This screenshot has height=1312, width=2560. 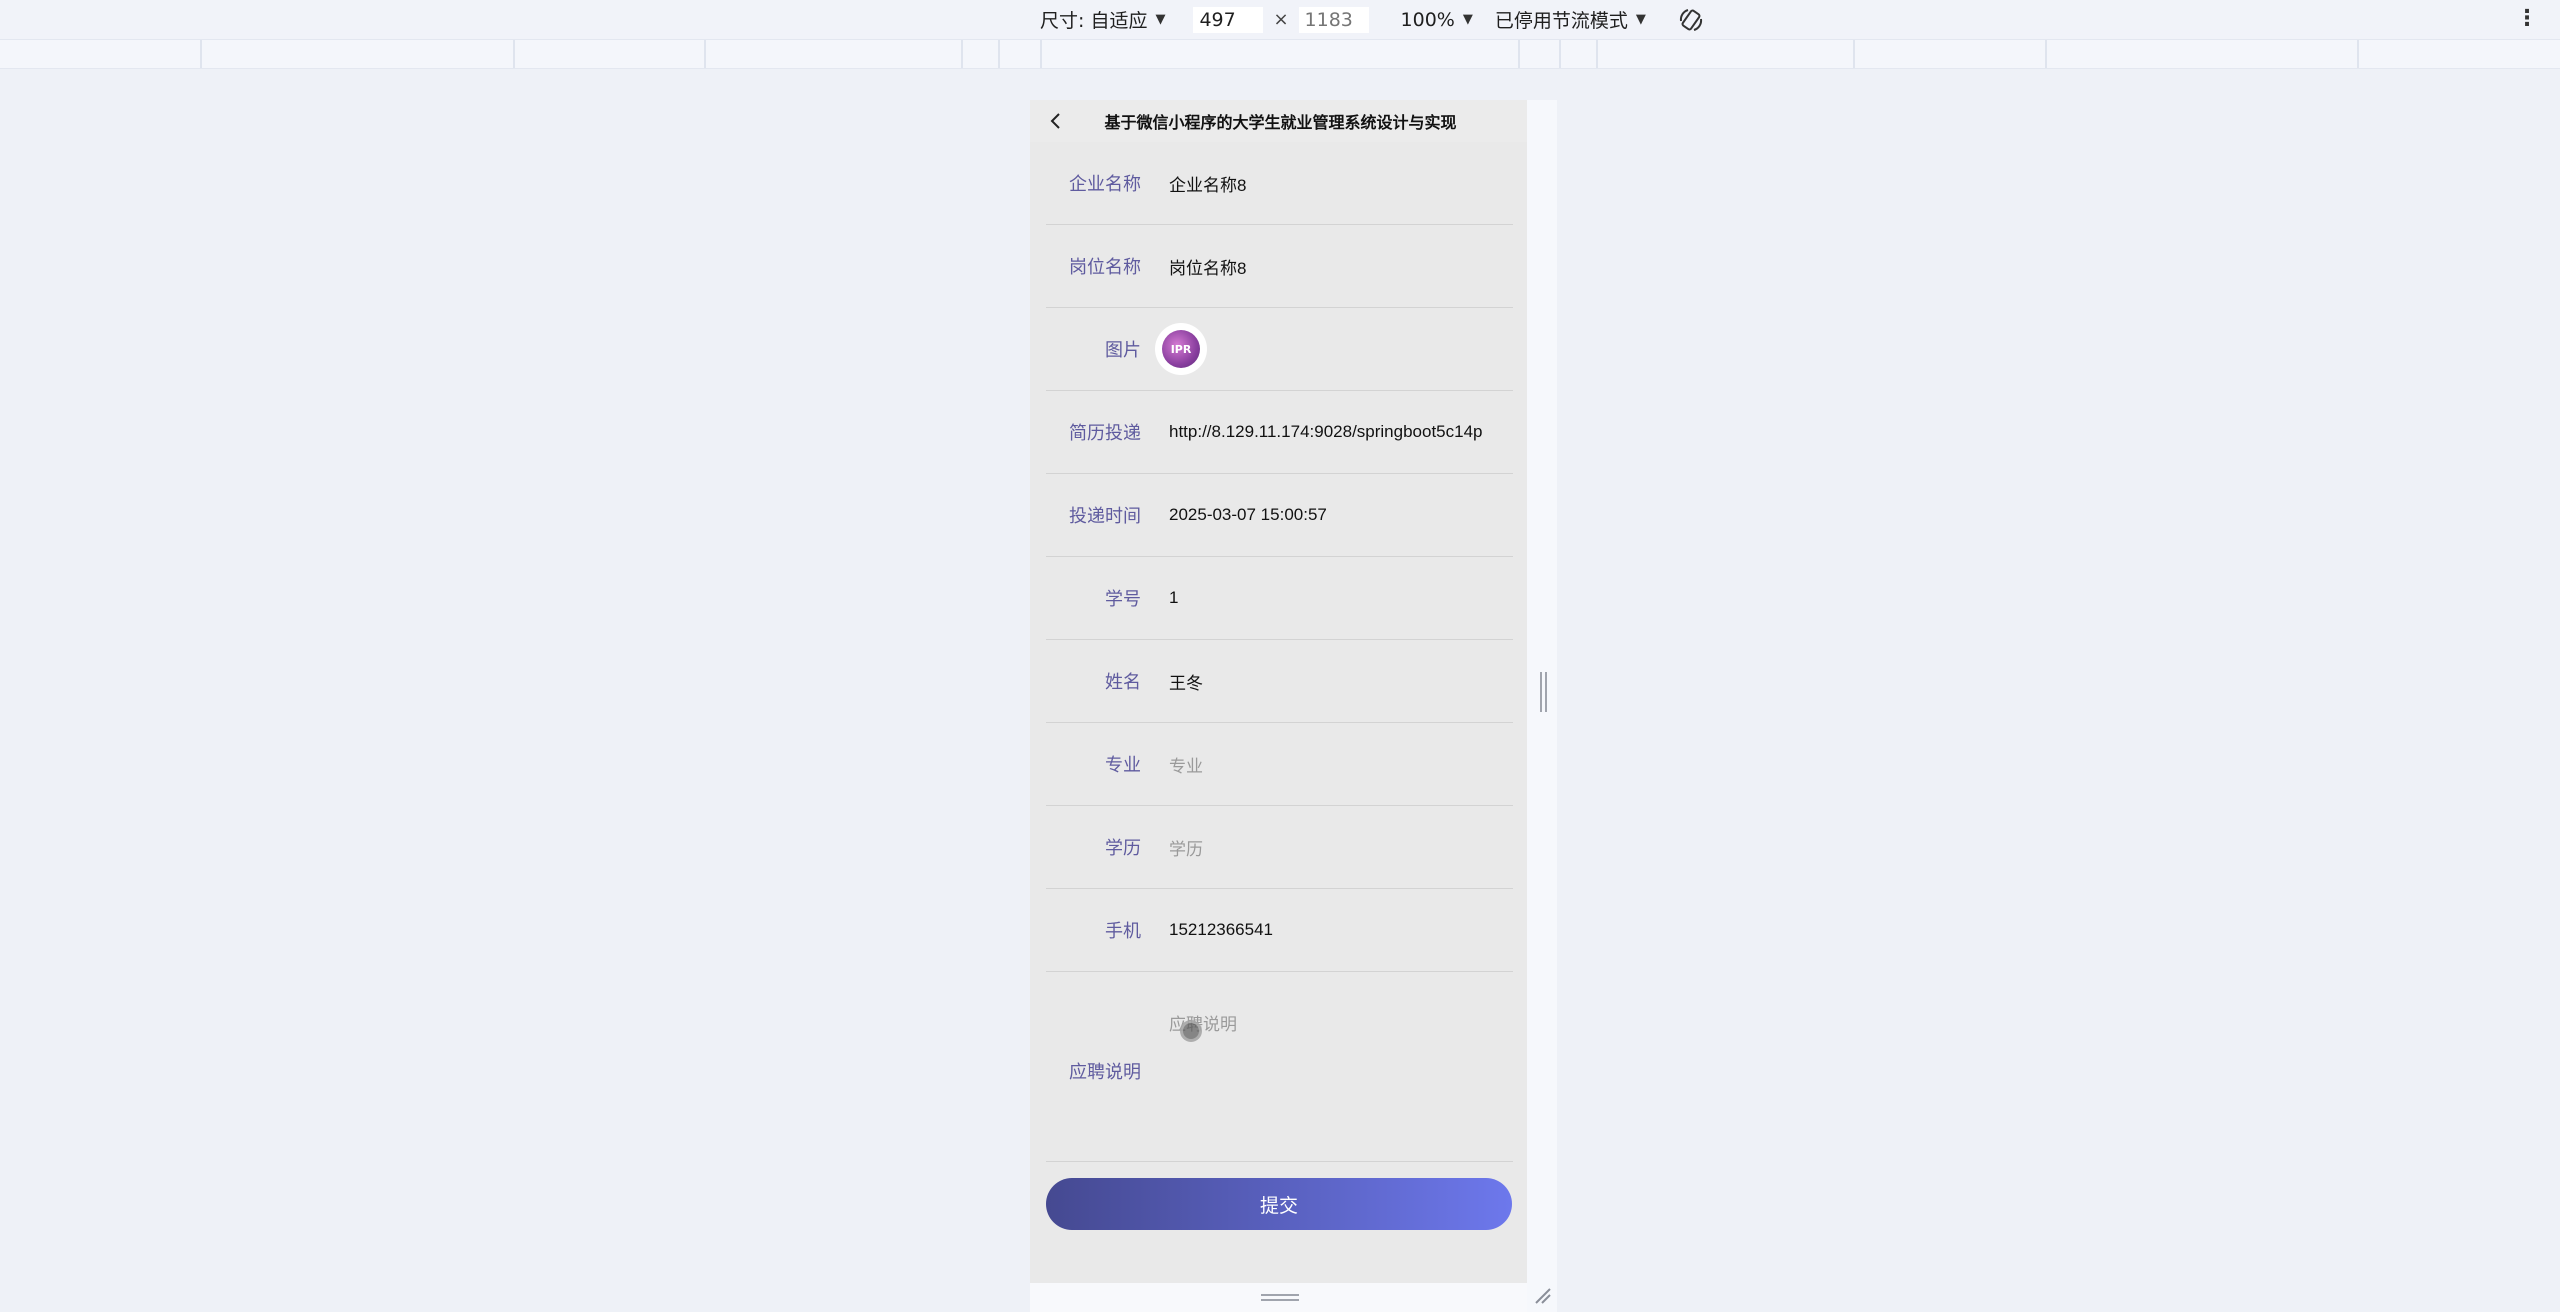 I want to click on name-label: 姓名, so click(x=1123, y=682).